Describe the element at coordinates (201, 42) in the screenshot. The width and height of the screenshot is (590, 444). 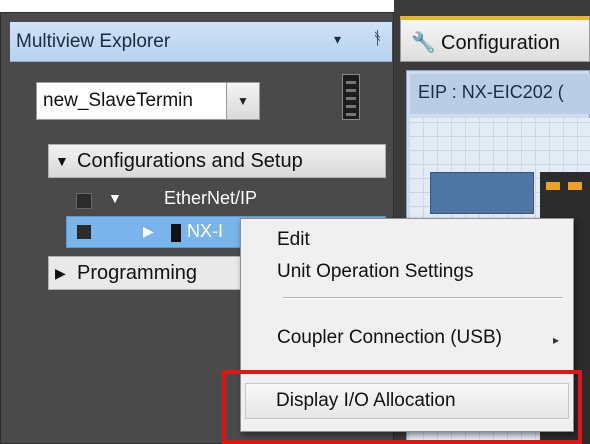
I see `explorer-title-bar: Multiview Explorer ▾ ᚬ` at that location.